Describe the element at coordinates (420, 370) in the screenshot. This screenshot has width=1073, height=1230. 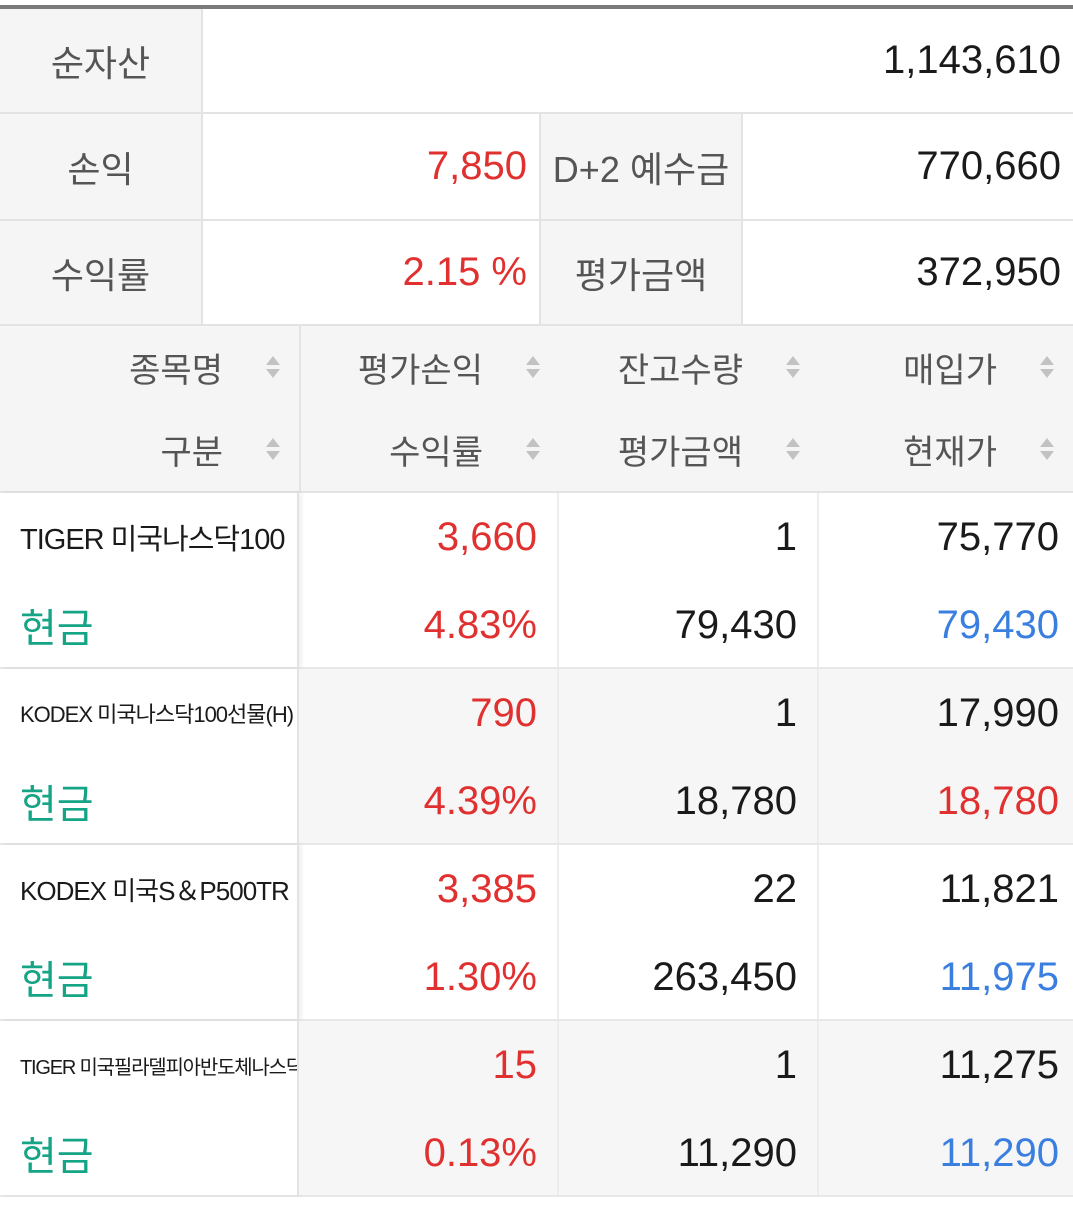
I see `header-pnl-label: 평가손익` at that location.